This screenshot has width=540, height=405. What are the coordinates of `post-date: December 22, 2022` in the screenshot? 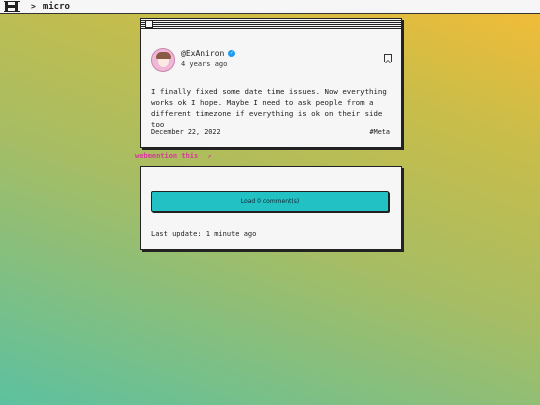 It's located at (186, 132).